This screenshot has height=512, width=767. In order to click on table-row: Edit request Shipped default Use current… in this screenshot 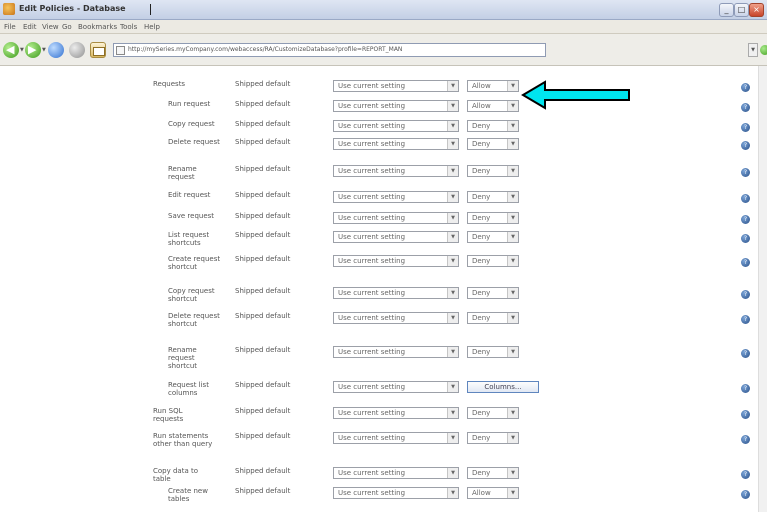, I will do `click(379, 201)`.